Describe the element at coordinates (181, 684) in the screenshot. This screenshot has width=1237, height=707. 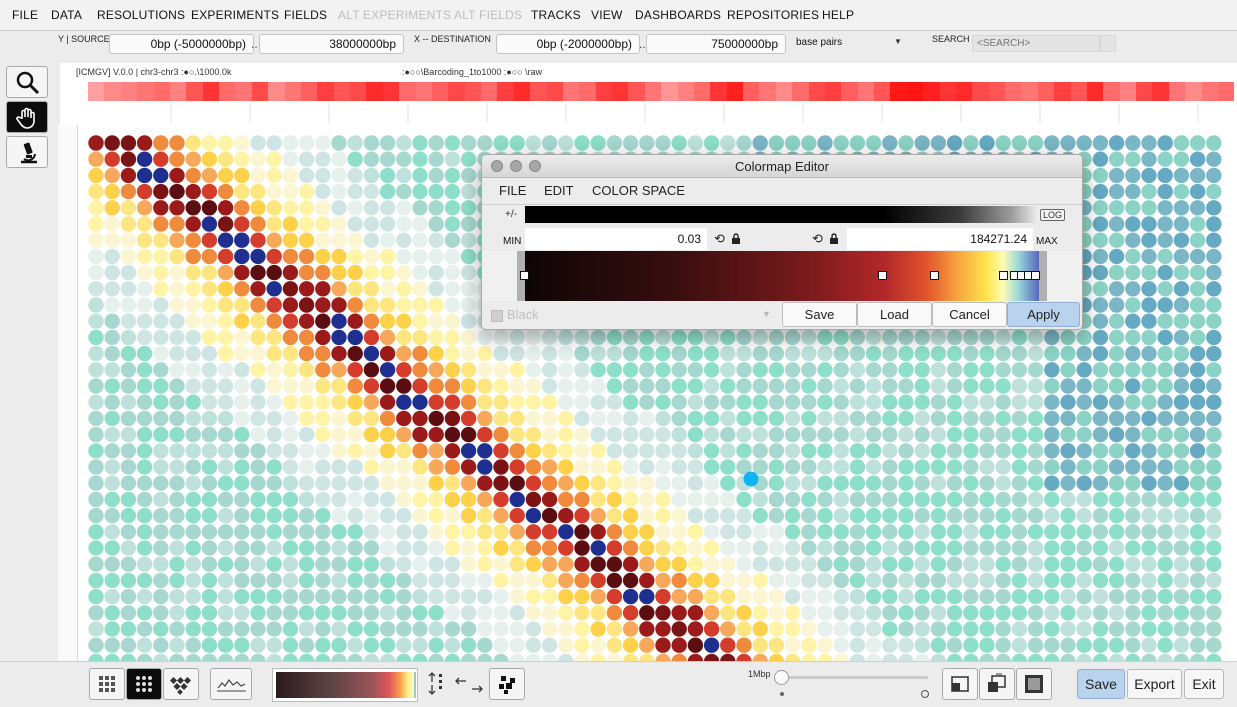
I see `triangle-view-button` at that location.